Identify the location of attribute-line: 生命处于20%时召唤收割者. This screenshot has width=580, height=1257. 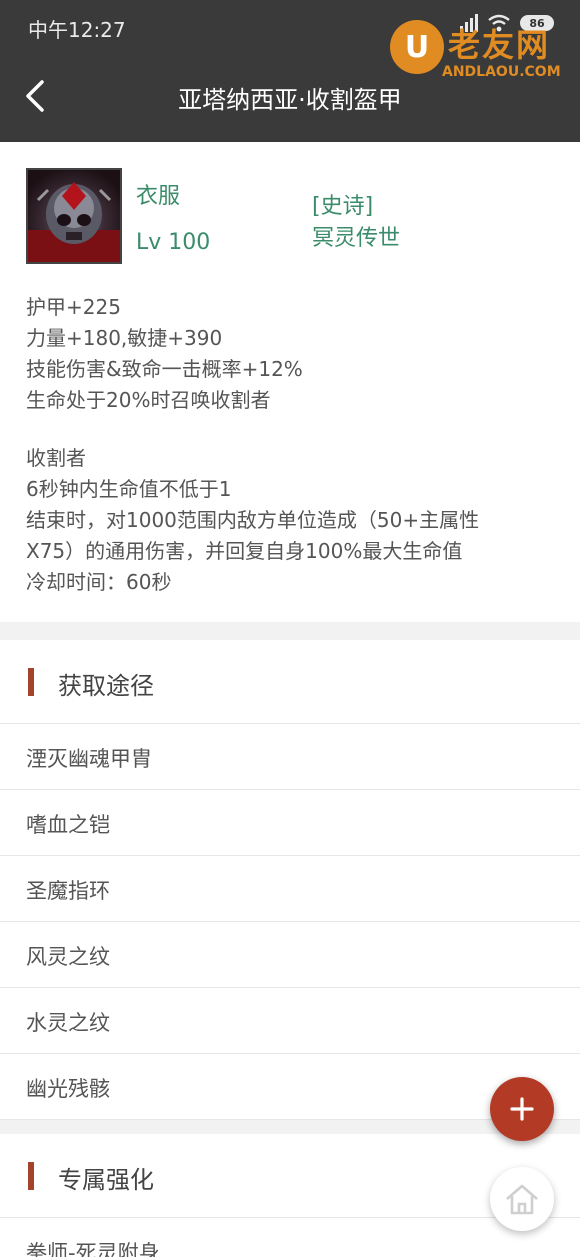
(148, 400).